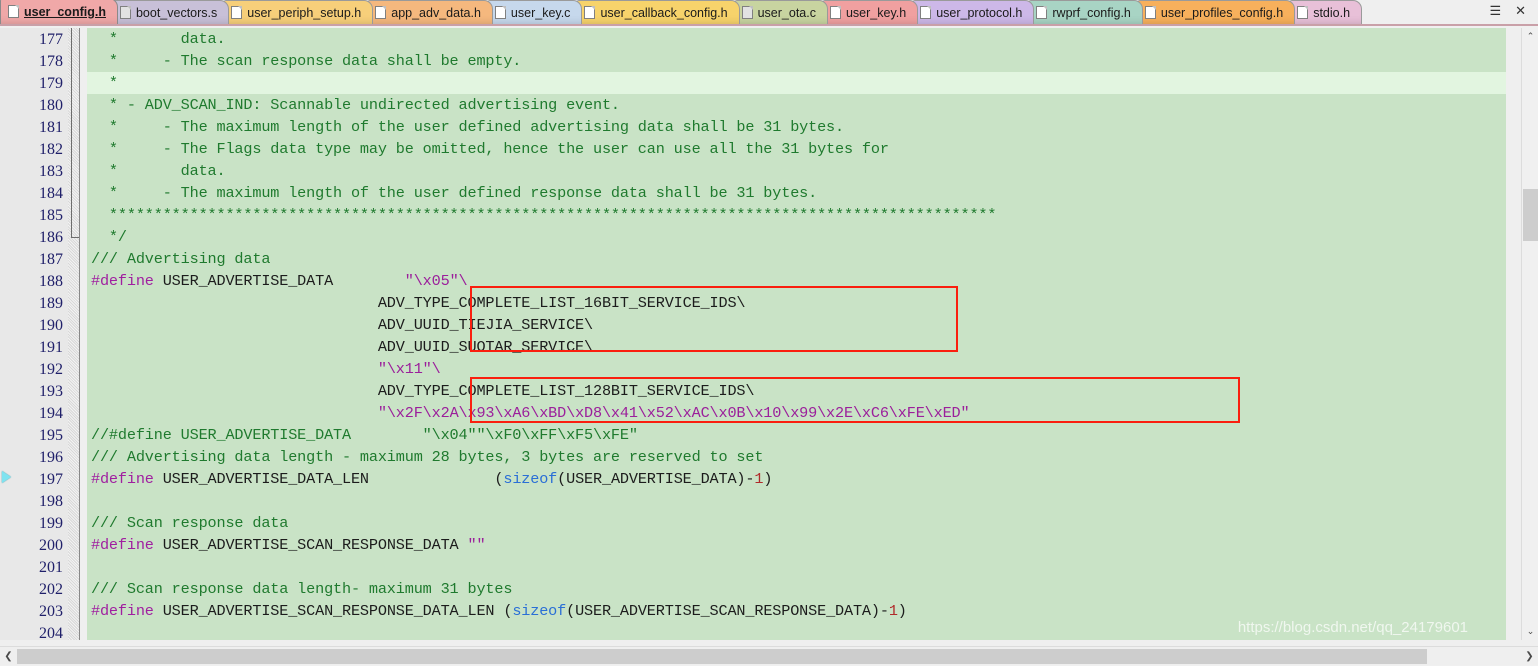 The width and height of the screenshot is (1538, 666). I want to click on editor-tab-label: user_key.c, so click(540, 12).